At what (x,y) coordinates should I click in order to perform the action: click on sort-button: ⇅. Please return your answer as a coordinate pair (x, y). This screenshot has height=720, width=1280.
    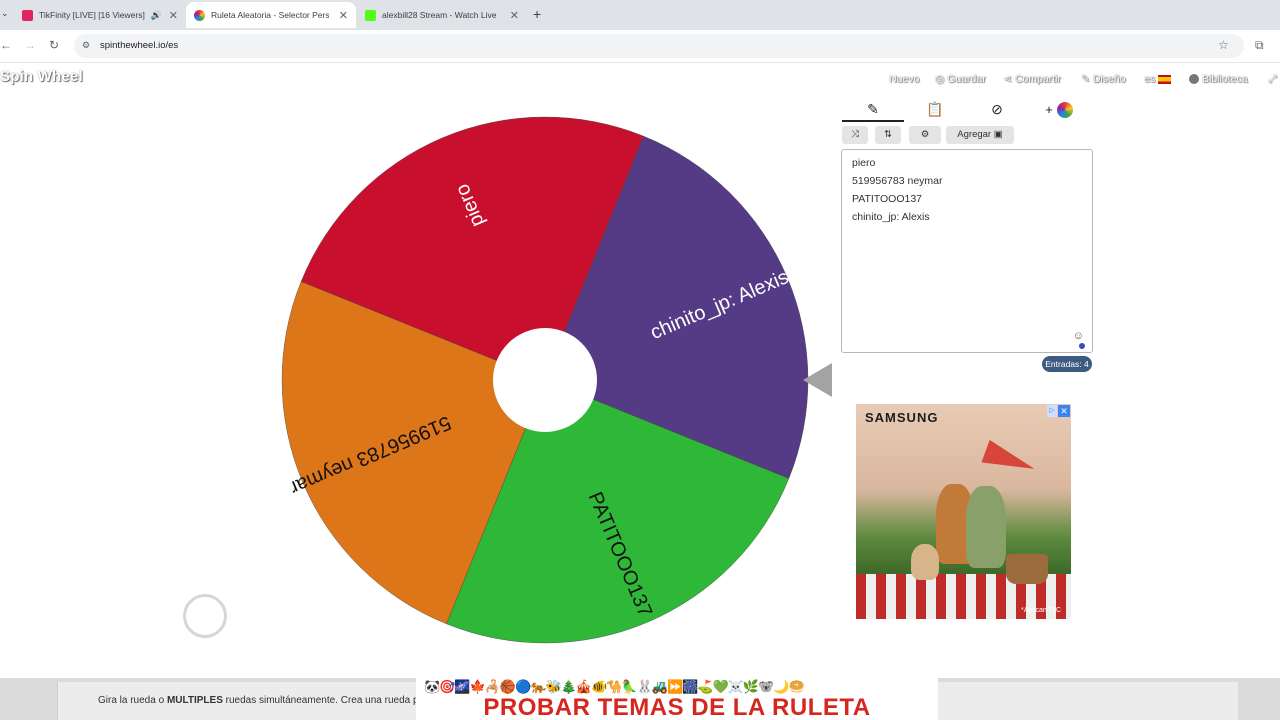
    Looking at the image, I should click on (888, 135).